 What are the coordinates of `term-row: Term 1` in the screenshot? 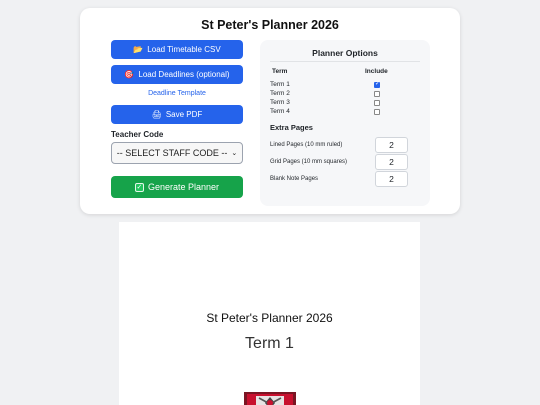 It's located at (345, 85).